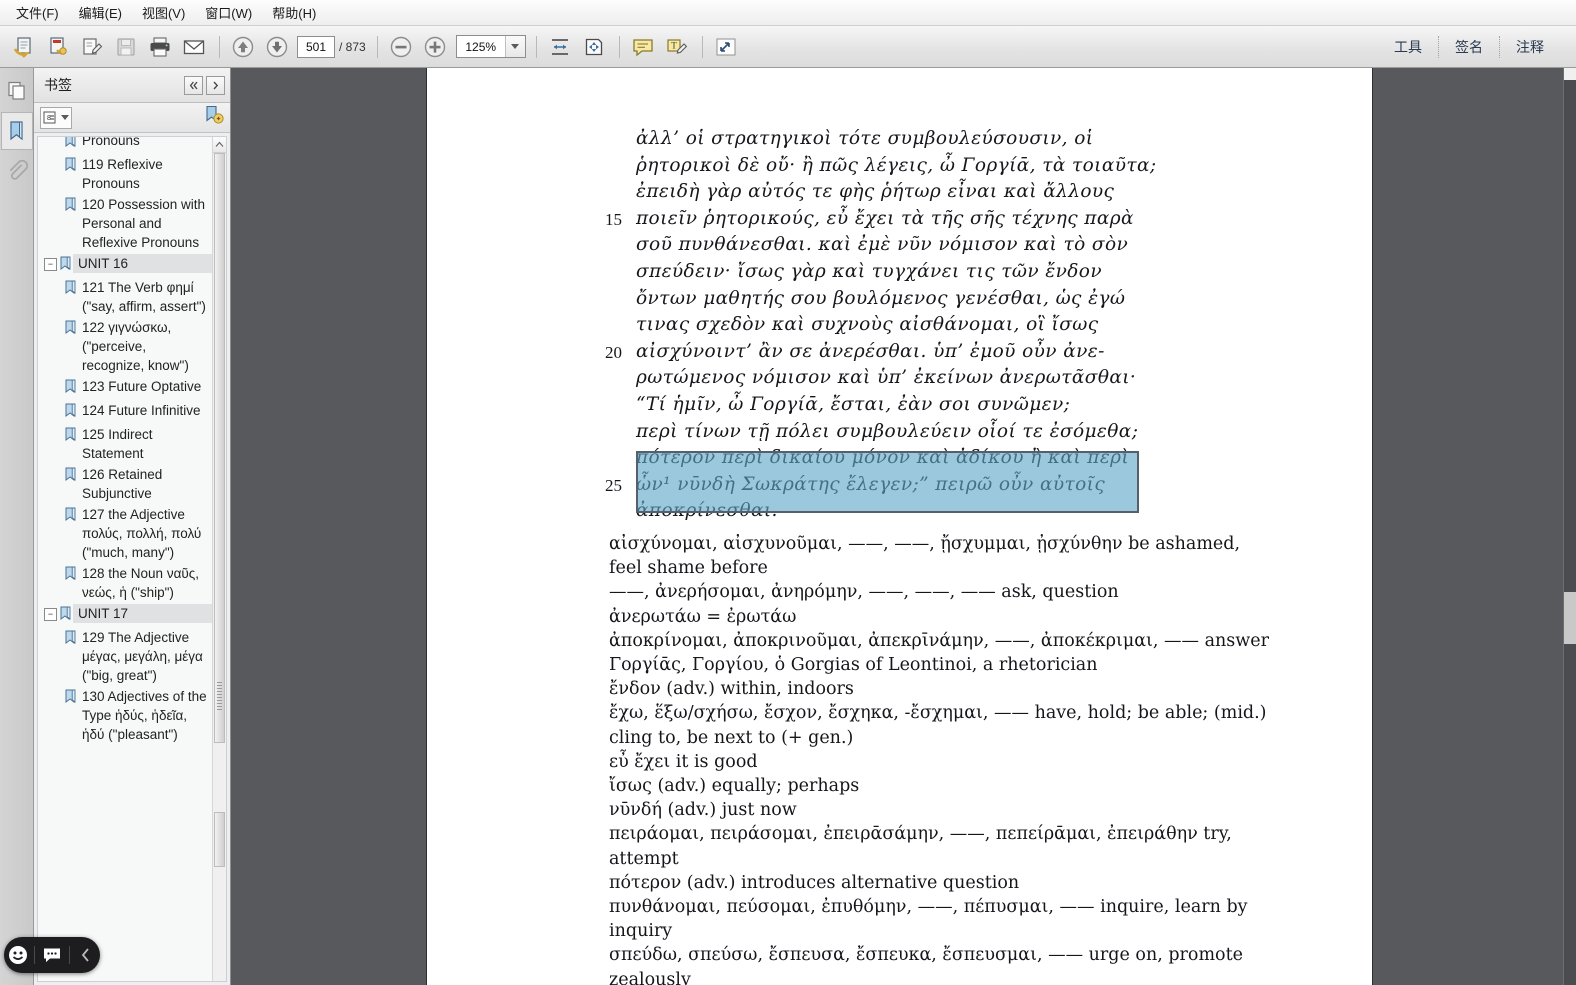 The width and height of the screenshot is (1576, 985). Describe the element at coordinates (703, 810) in the screenshot. I see `vocabulary-entry: νῡνδή (adv.) just now` at that location.